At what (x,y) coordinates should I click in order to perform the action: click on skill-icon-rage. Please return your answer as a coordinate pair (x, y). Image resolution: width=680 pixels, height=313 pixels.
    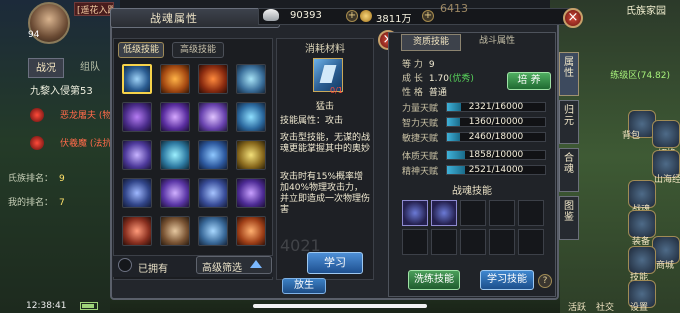
    Looking at the image, I should click on (137, 231).